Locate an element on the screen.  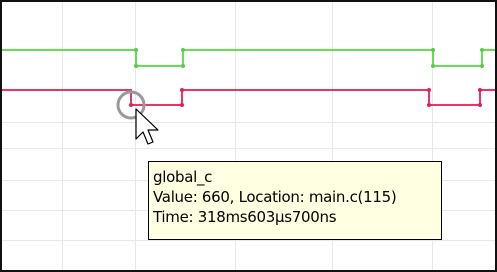
tooltip-variable-name: global_c is located at coordinates (183, 177).